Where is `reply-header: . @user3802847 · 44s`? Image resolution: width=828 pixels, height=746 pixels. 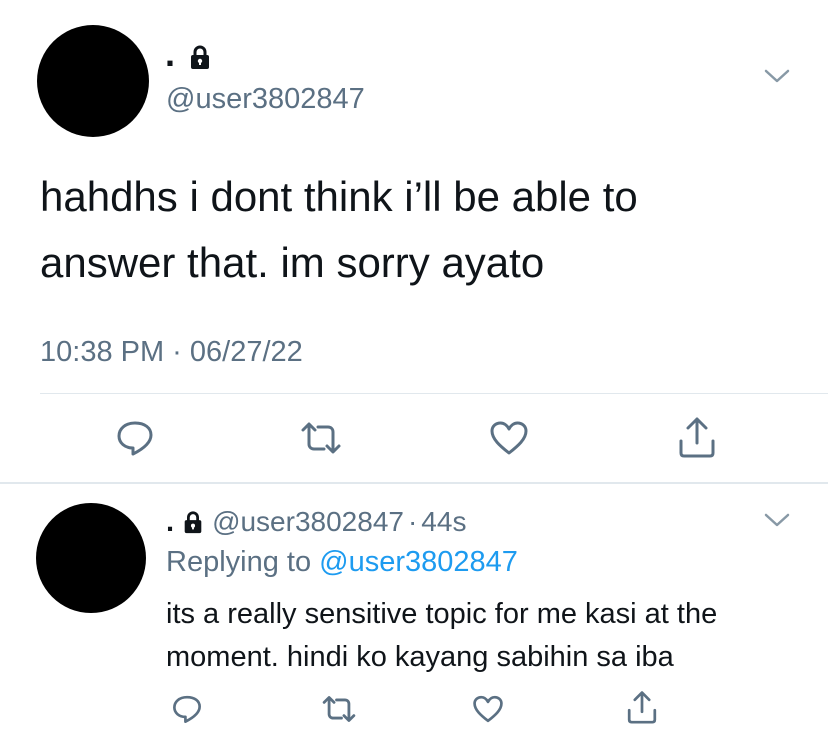
reply-header: . @user3802847 · 44s is located at coordinates (316, 522).